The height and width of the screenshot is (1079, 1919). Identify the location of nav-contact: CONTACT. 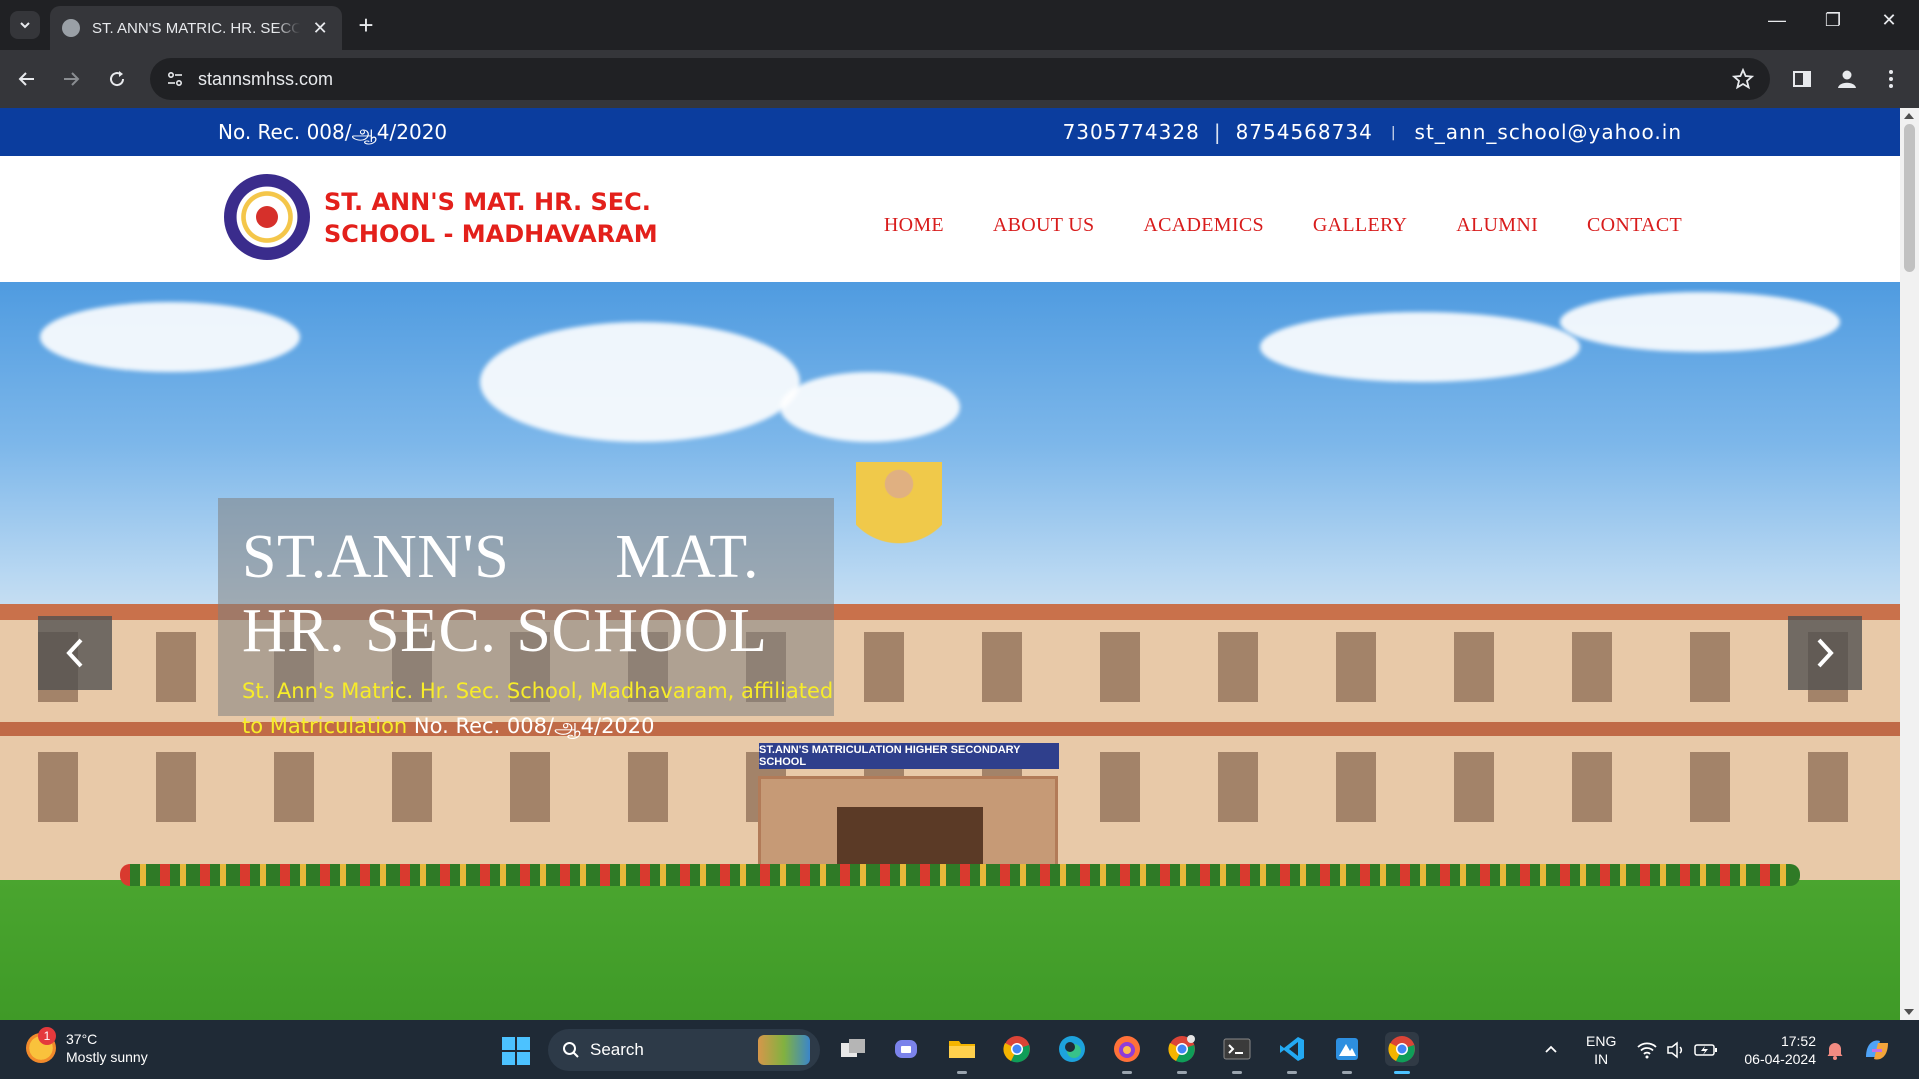
(1634, 225).